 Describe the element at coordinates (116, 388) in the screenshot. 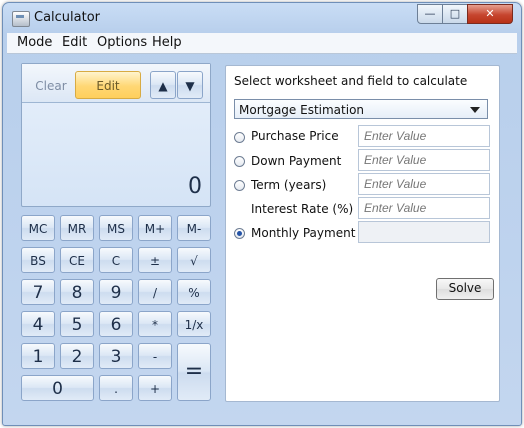

I see `decimal-button: .` at that location.